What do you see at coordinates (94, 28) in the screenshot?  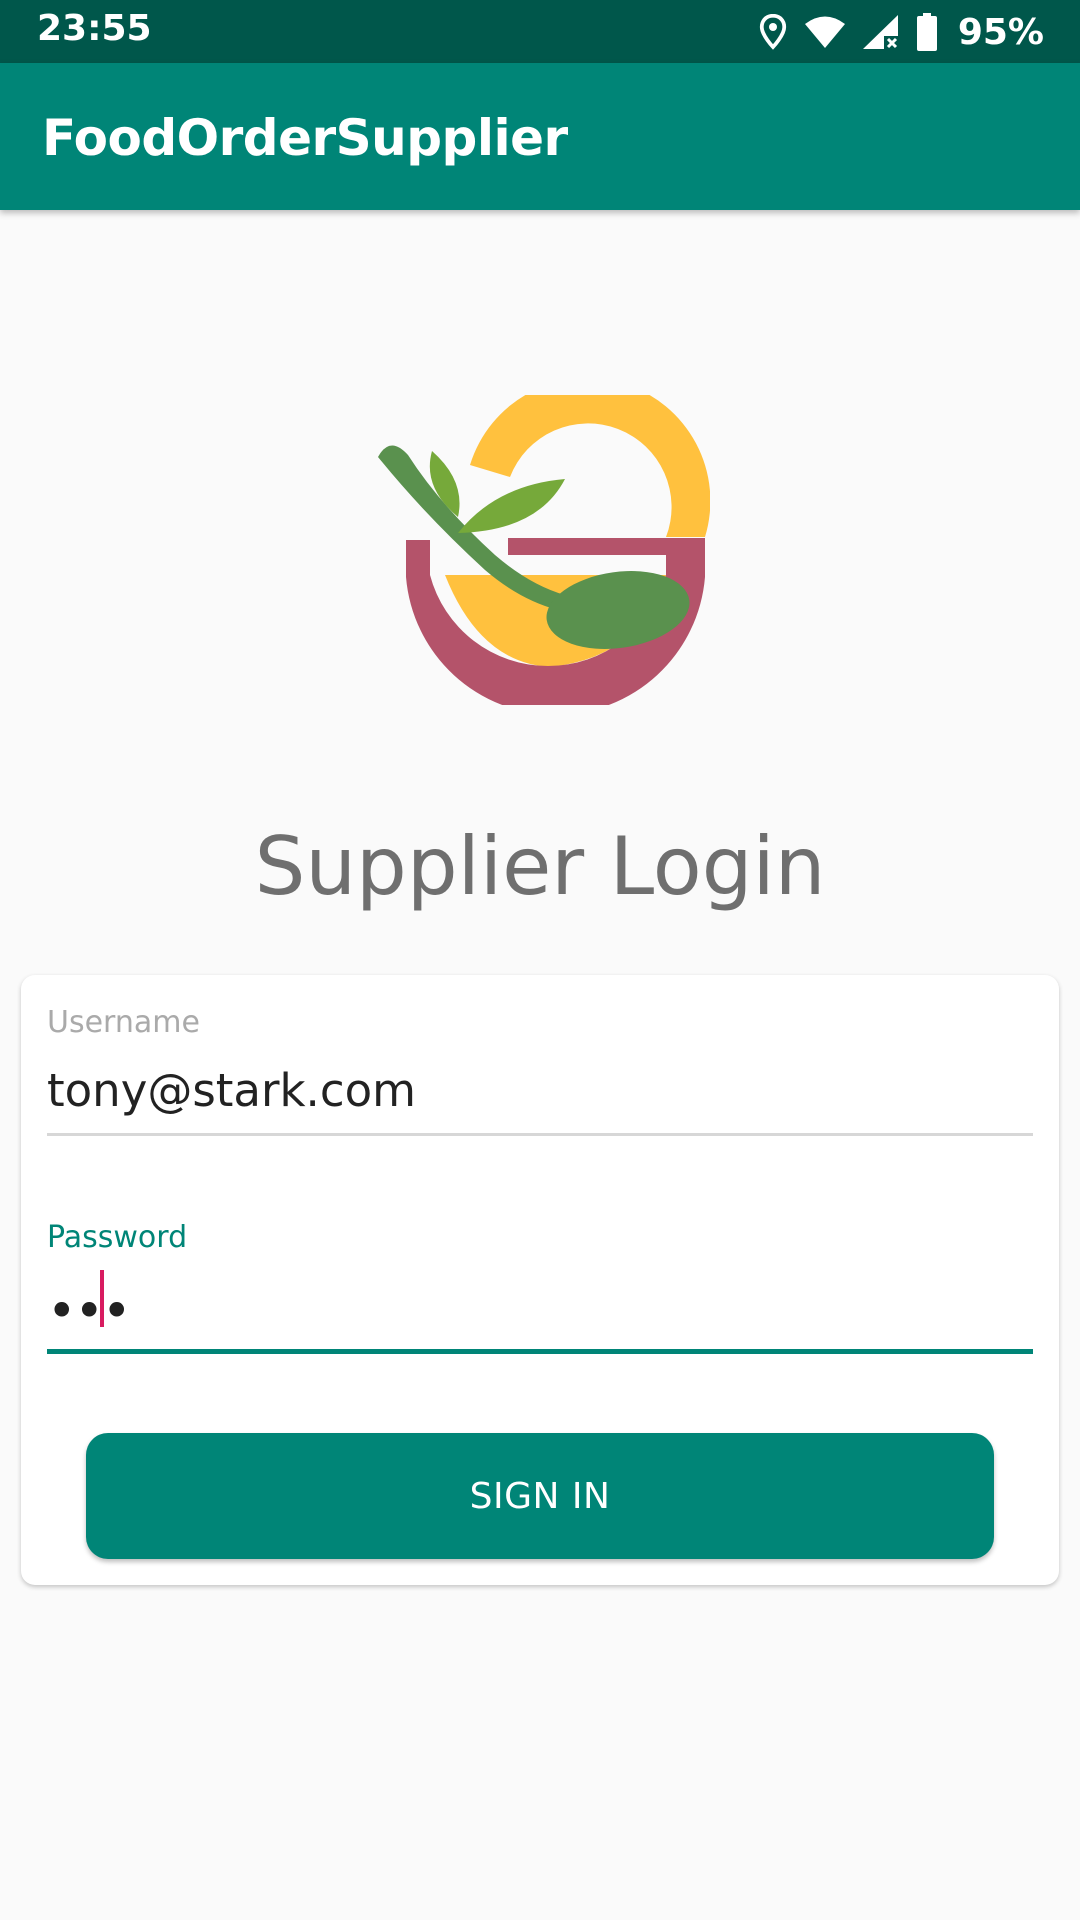 I see `status-time: 23:55` at bounding box center [94, 28].